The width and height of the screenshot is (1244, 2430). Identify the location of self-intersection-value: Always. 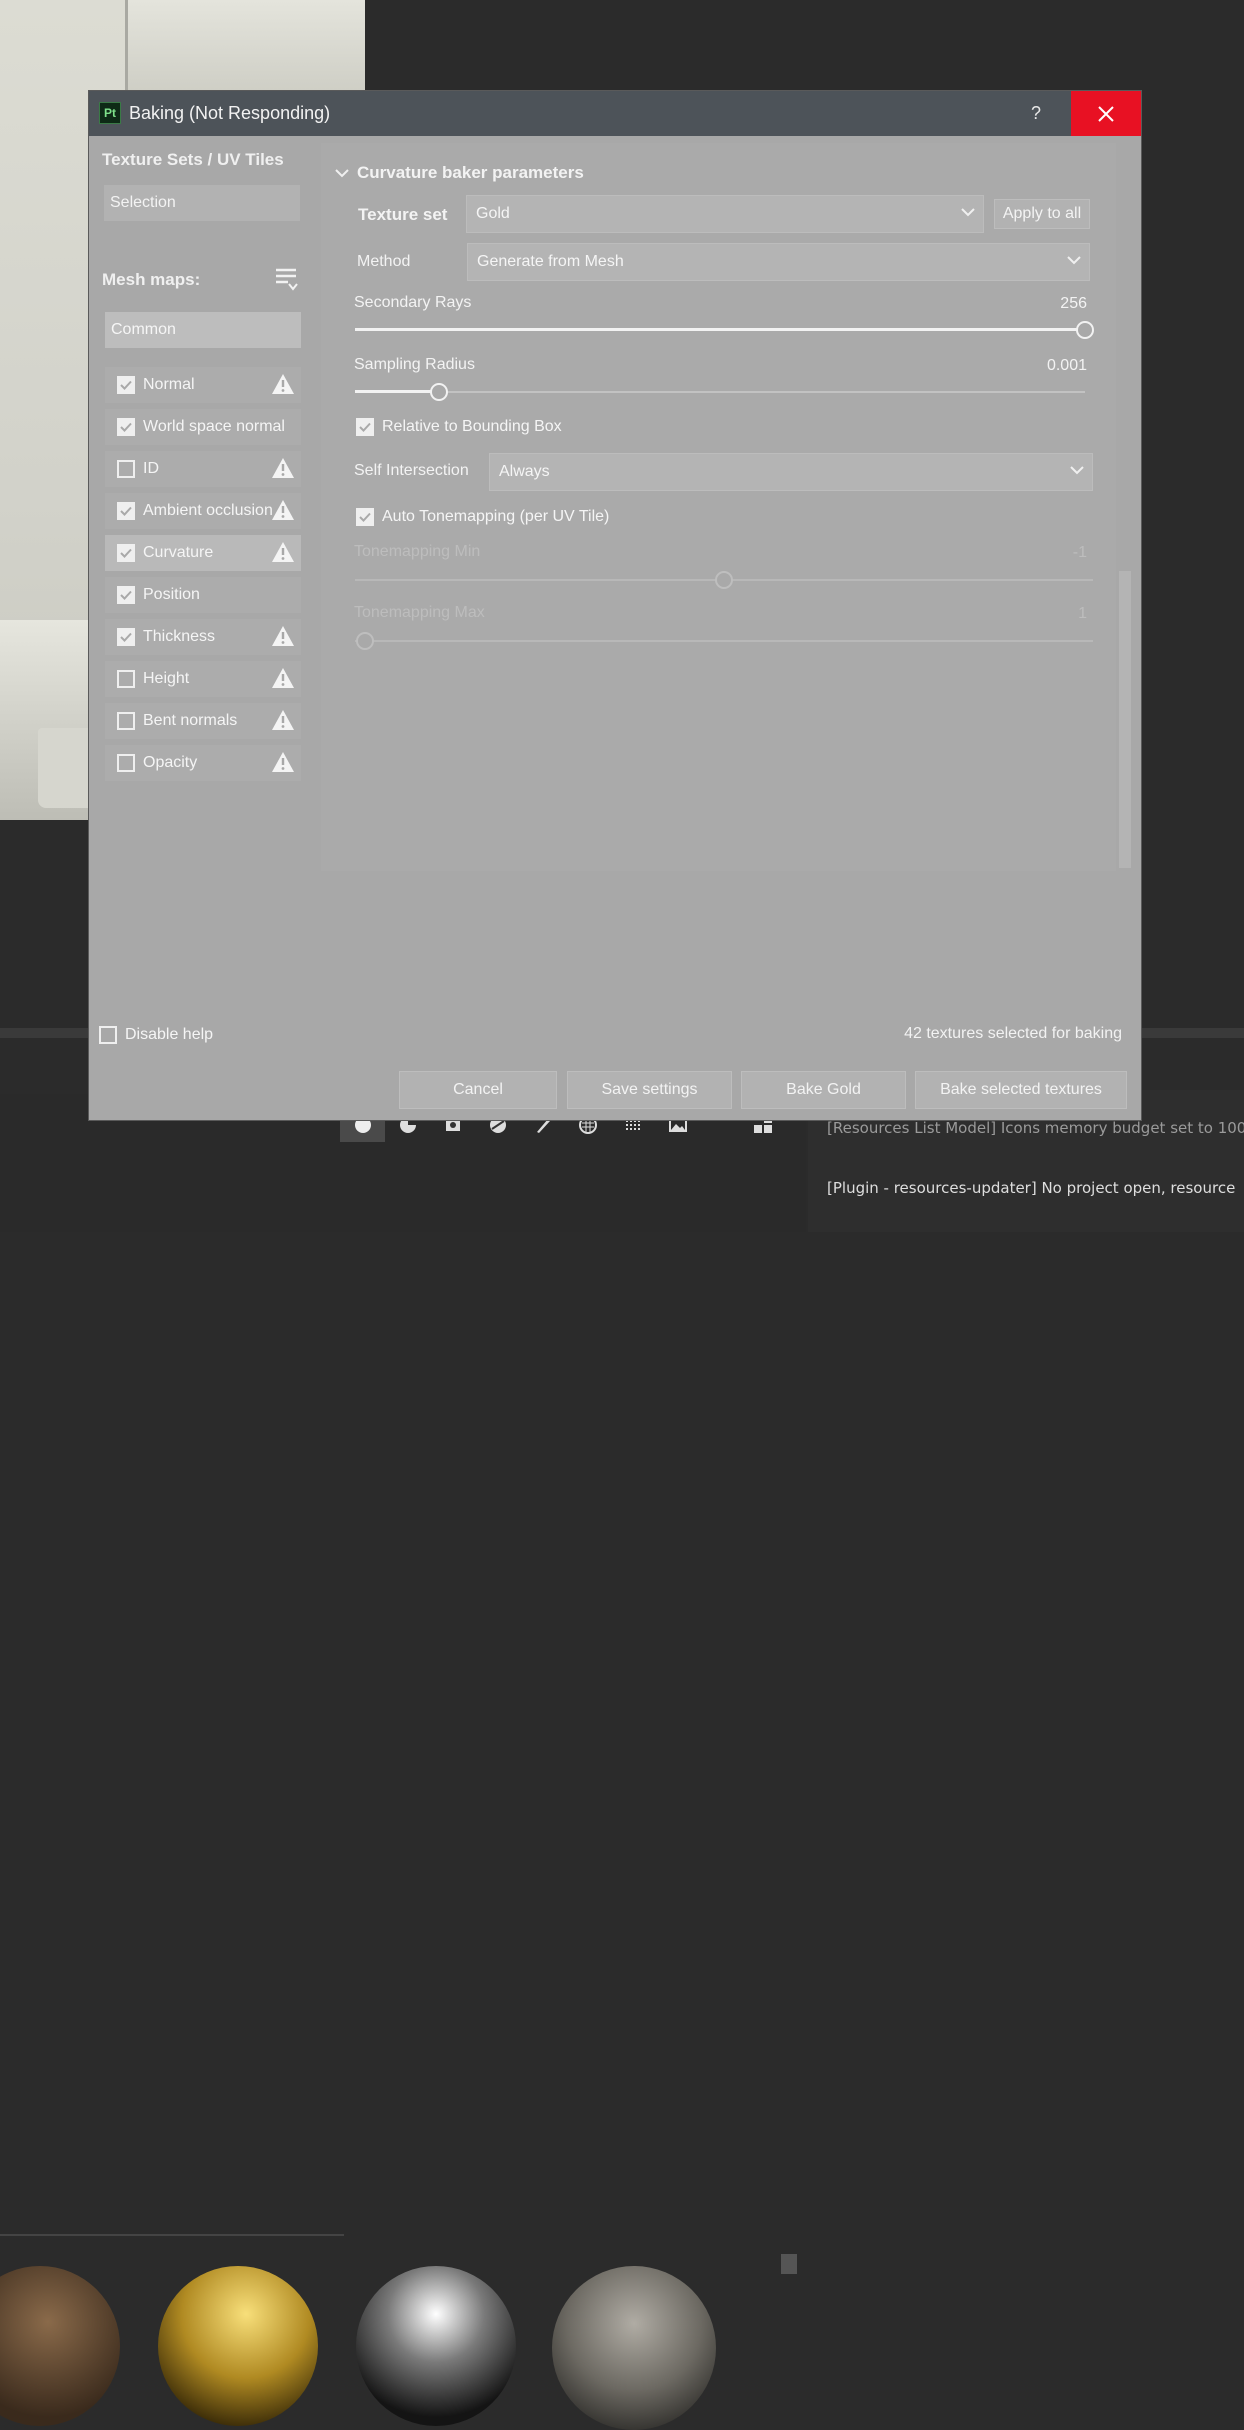
(524, 471).